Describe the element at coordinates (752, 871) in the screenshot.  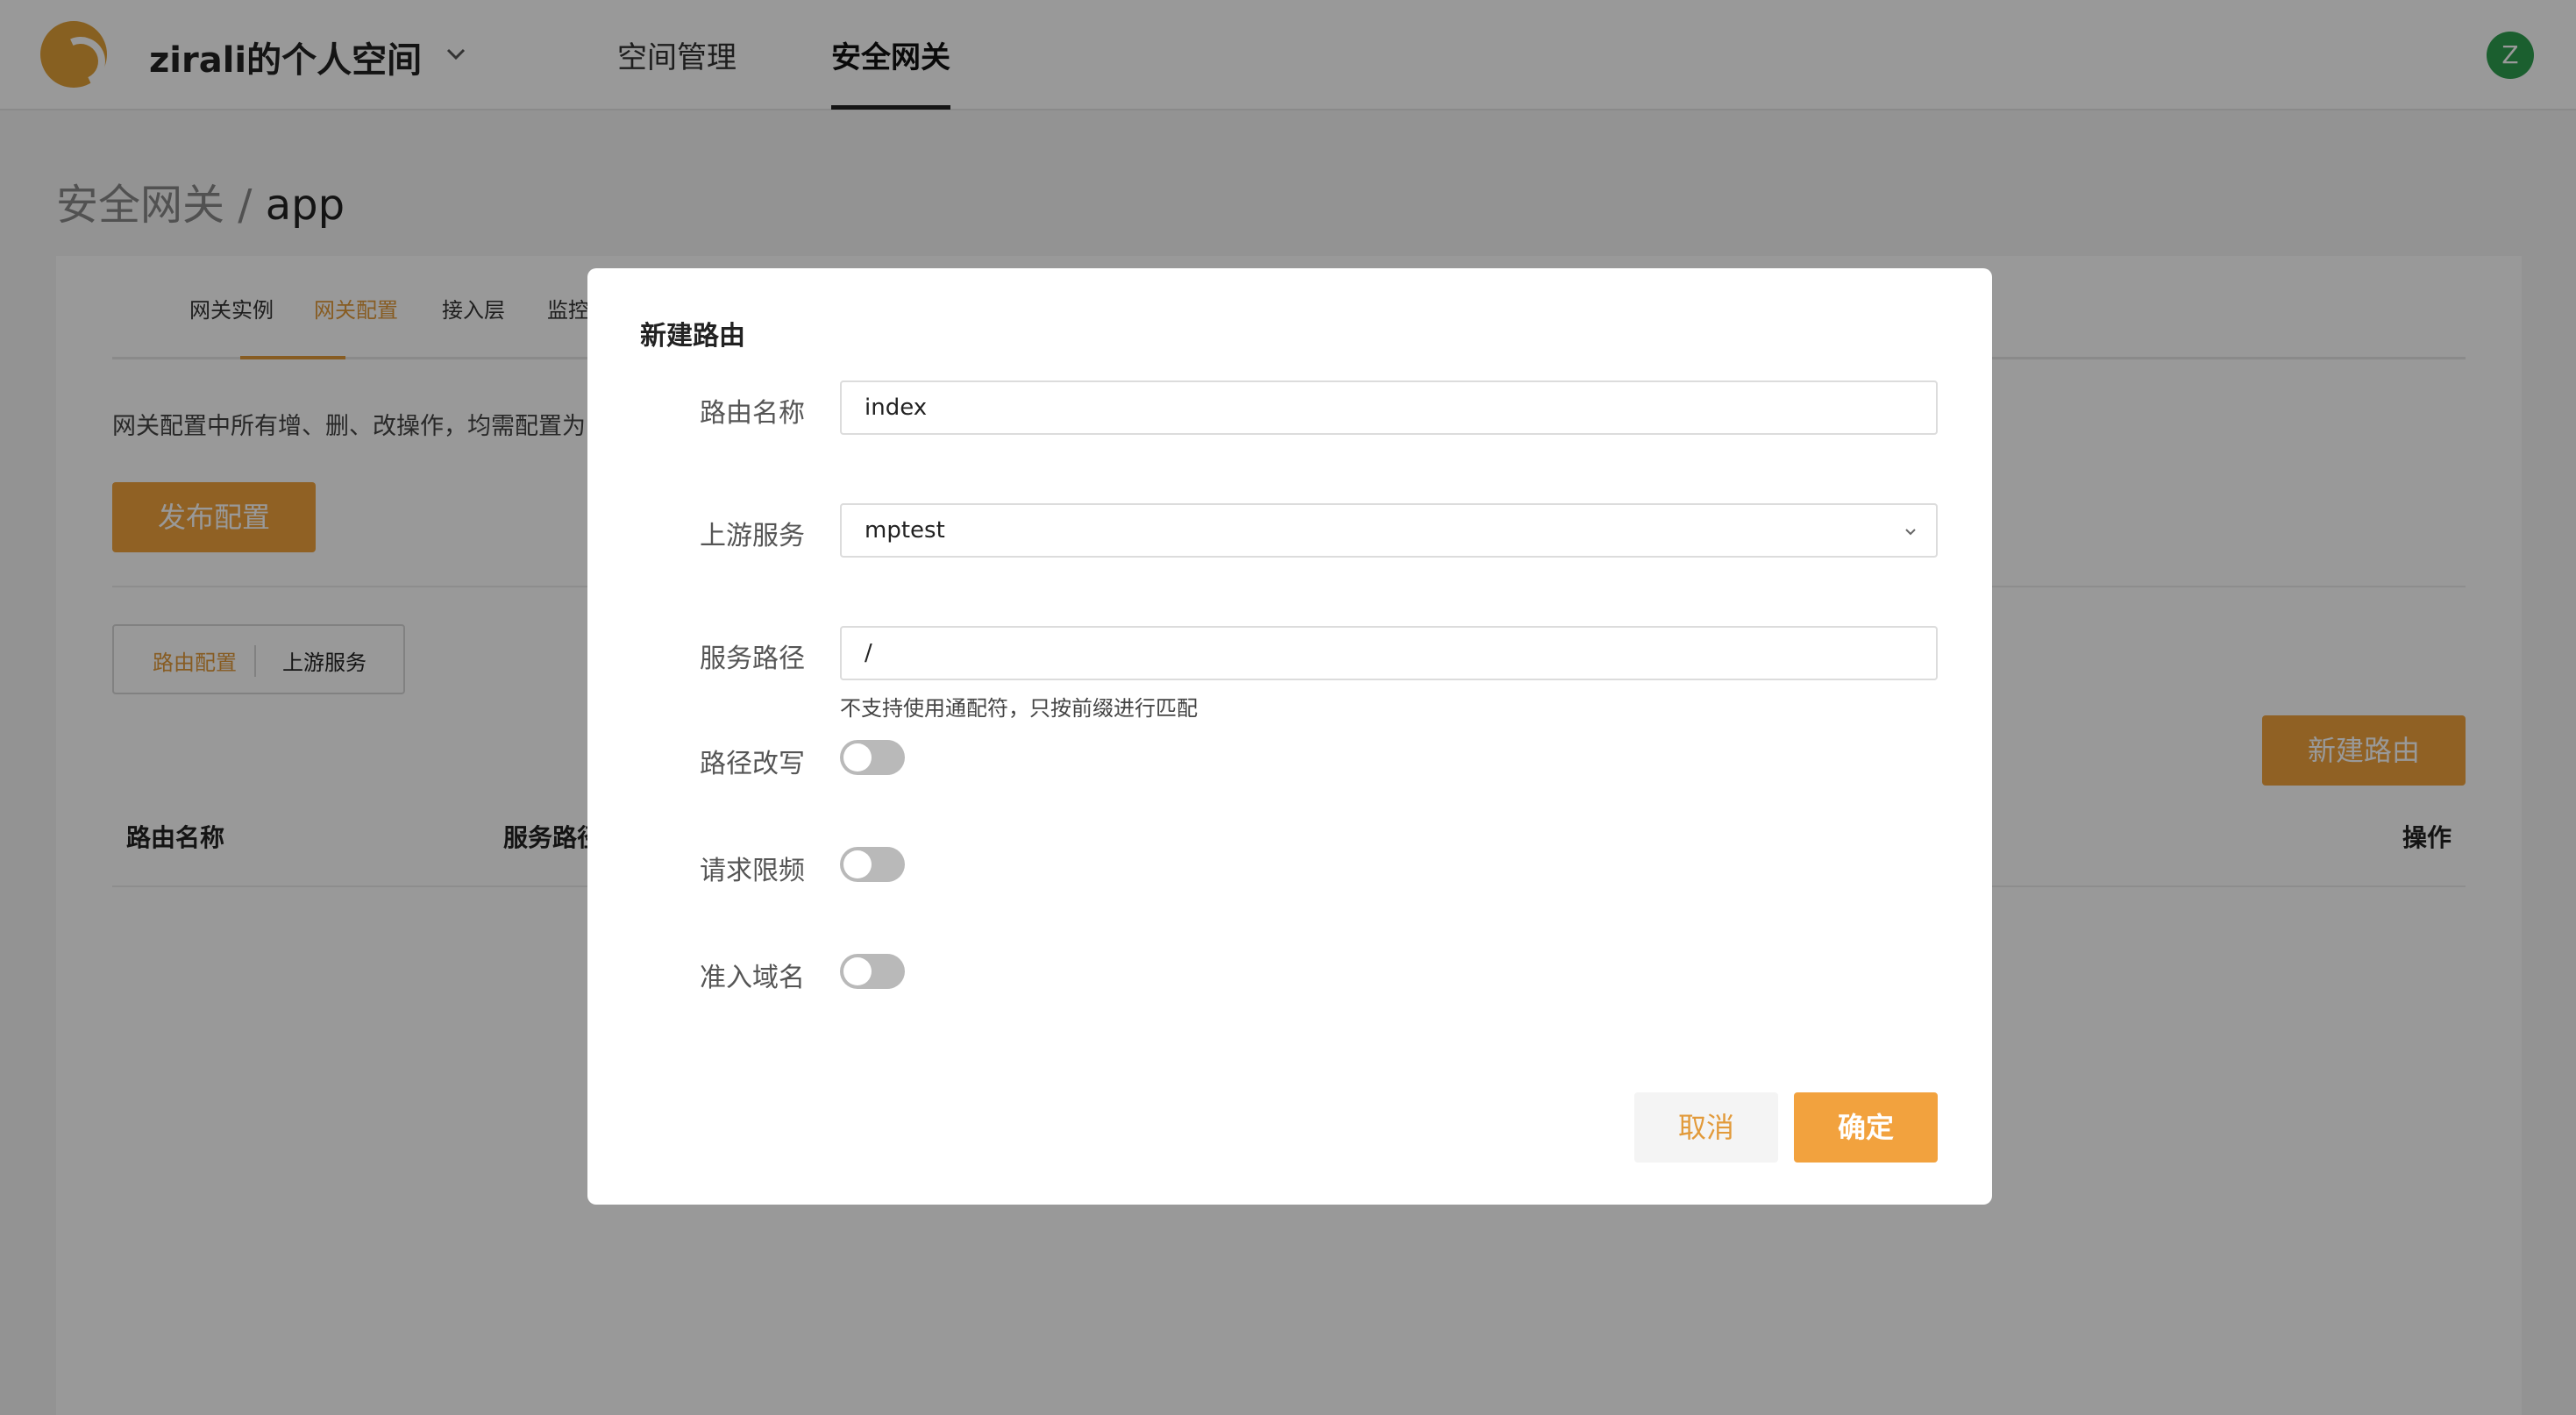
I see `rate-limit-label: 请求限频` at that location.